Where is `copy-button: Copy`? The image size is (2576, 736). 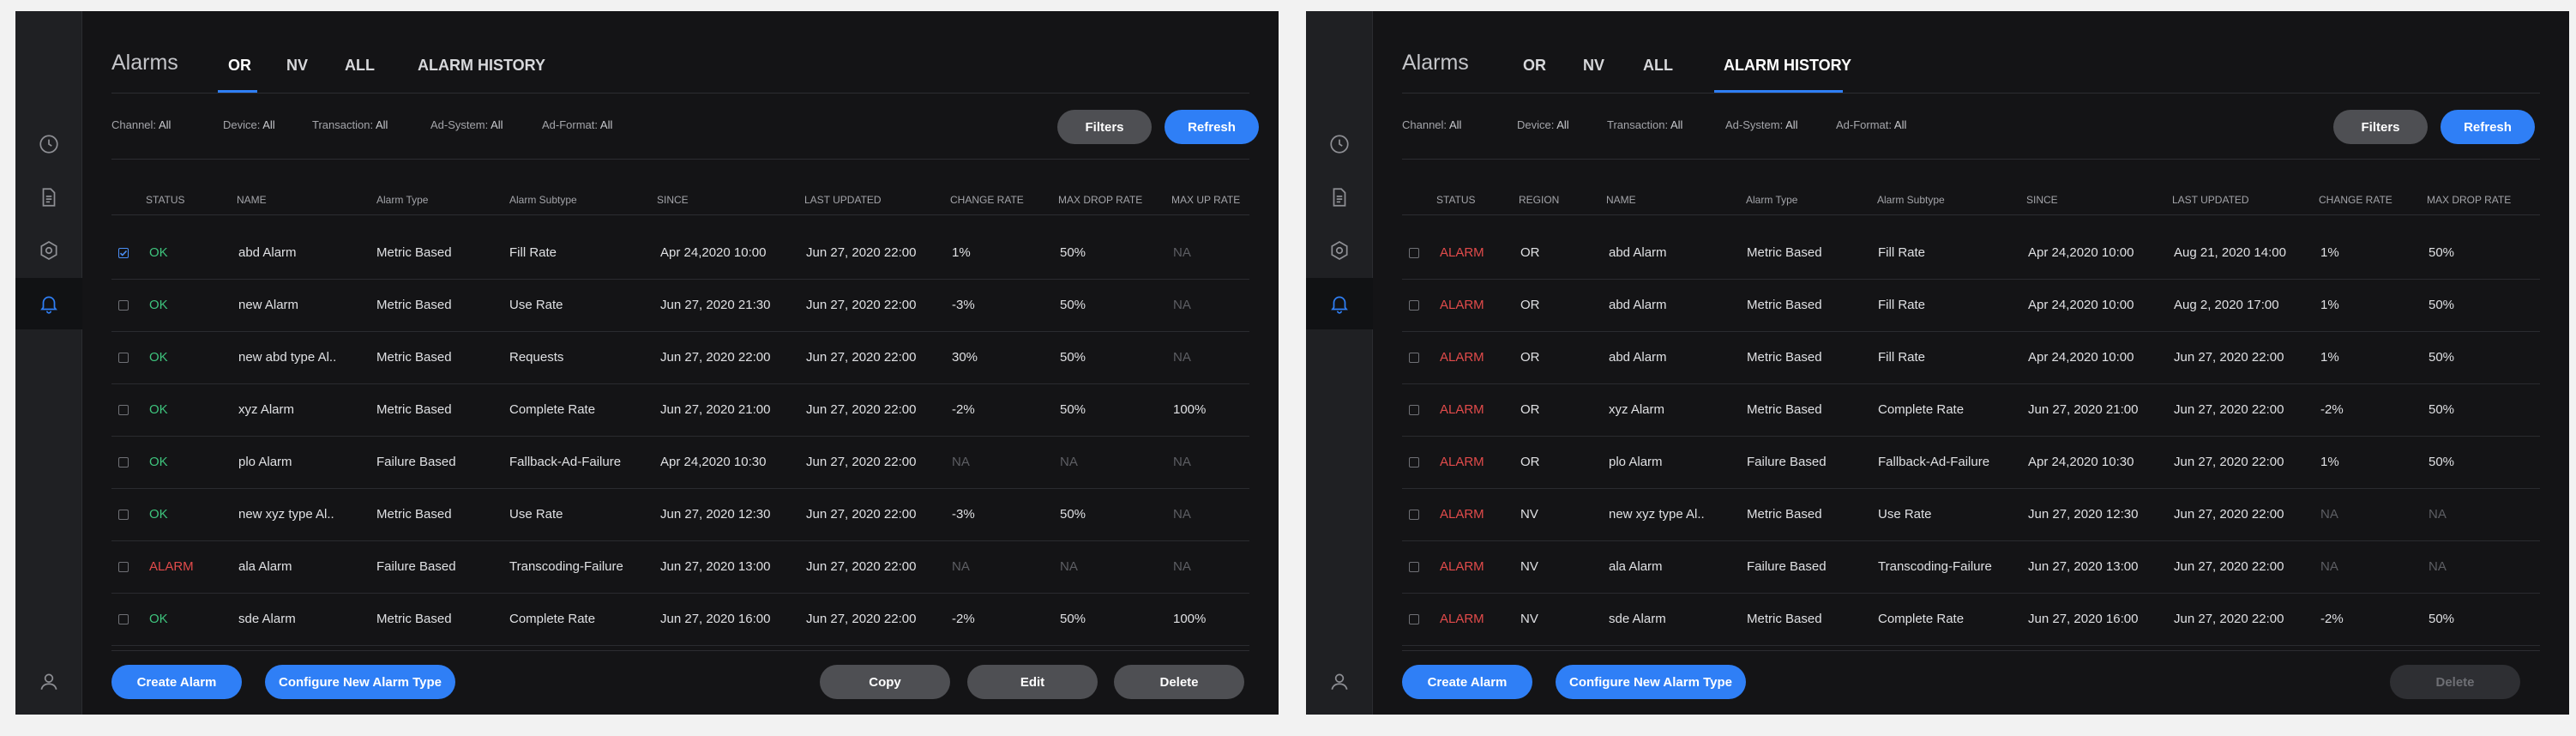 copy-button: Copy is located at coordinates (885, 682).